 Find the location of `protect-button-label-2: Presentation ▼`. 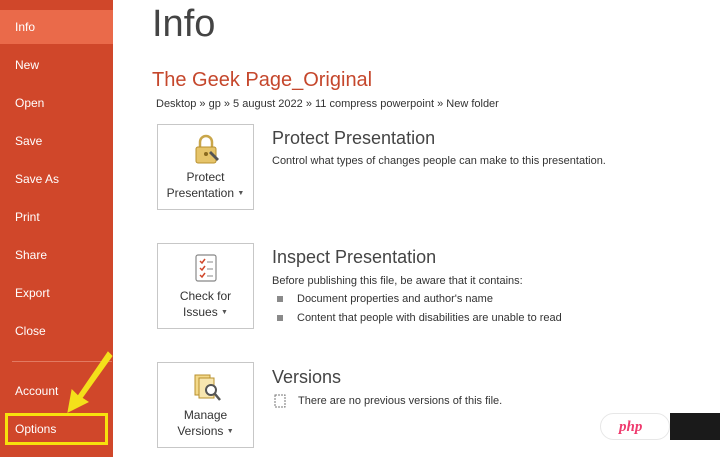

protect-button-label-2: Presentation ▼ is located at coordinates (205, 193).